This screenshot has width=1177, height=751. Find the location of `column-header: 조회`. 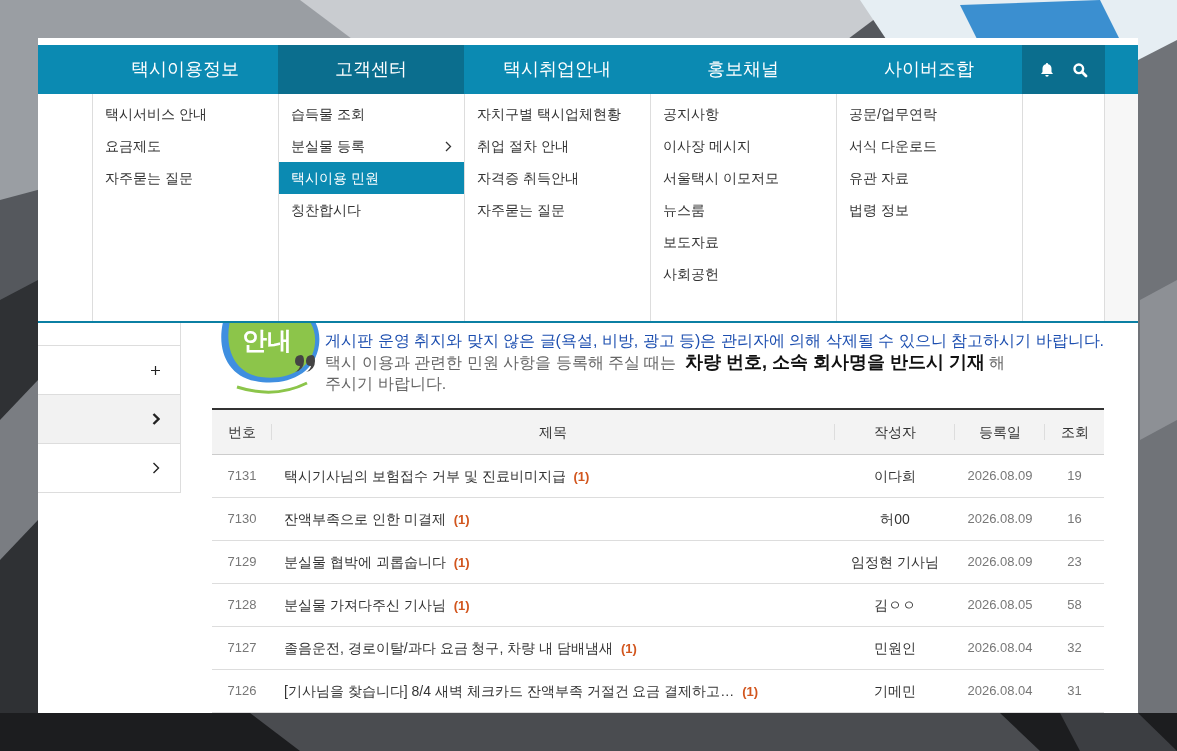

column-header: 조회 is located at coordinates (1074, 432).